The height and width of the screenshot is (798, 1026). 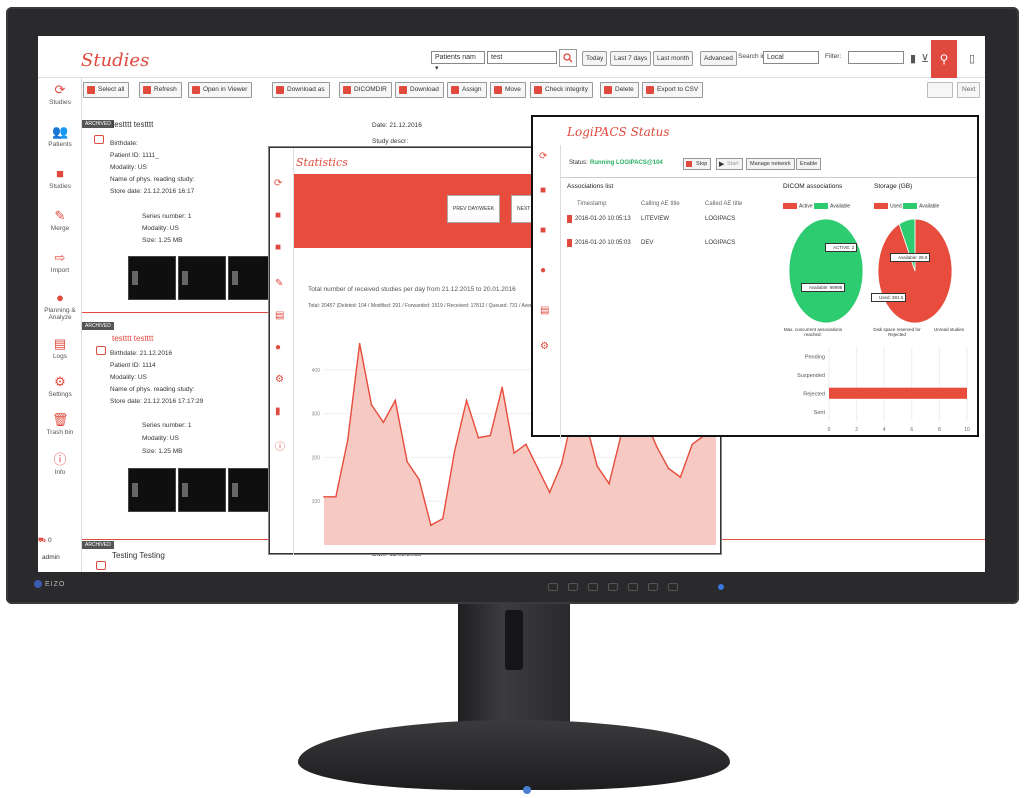 I want to click on start-label: Start, so click(x=733, y=164).